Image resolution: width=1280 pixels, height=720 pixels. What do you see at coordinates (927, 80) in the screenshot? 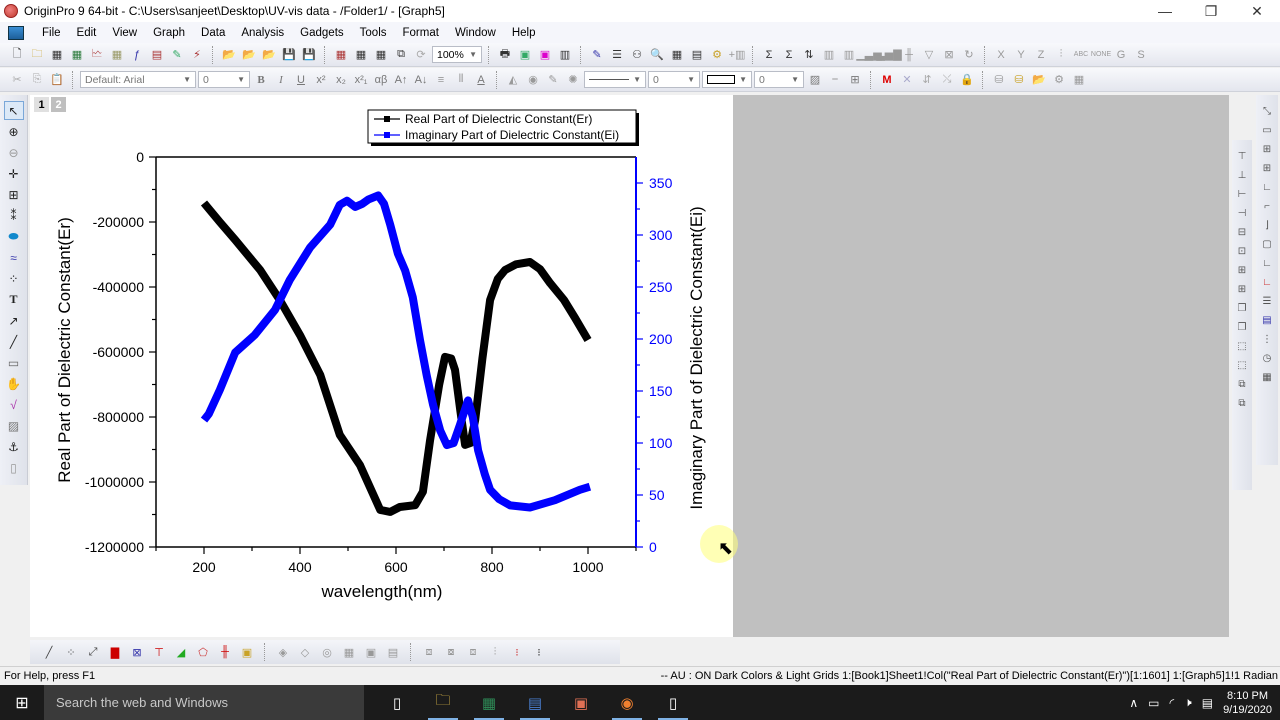
I see `swap-icon: ⇵` at bounding box center [927, 80].